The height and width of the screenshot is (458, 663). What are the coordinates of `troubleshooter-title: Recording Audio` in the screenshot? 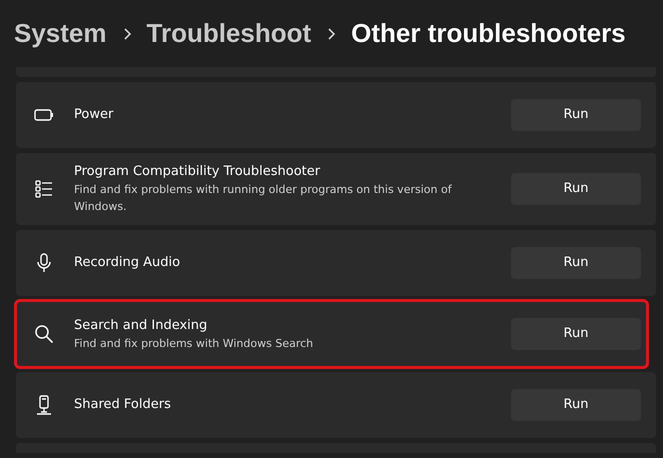 It's located at (128, 263).